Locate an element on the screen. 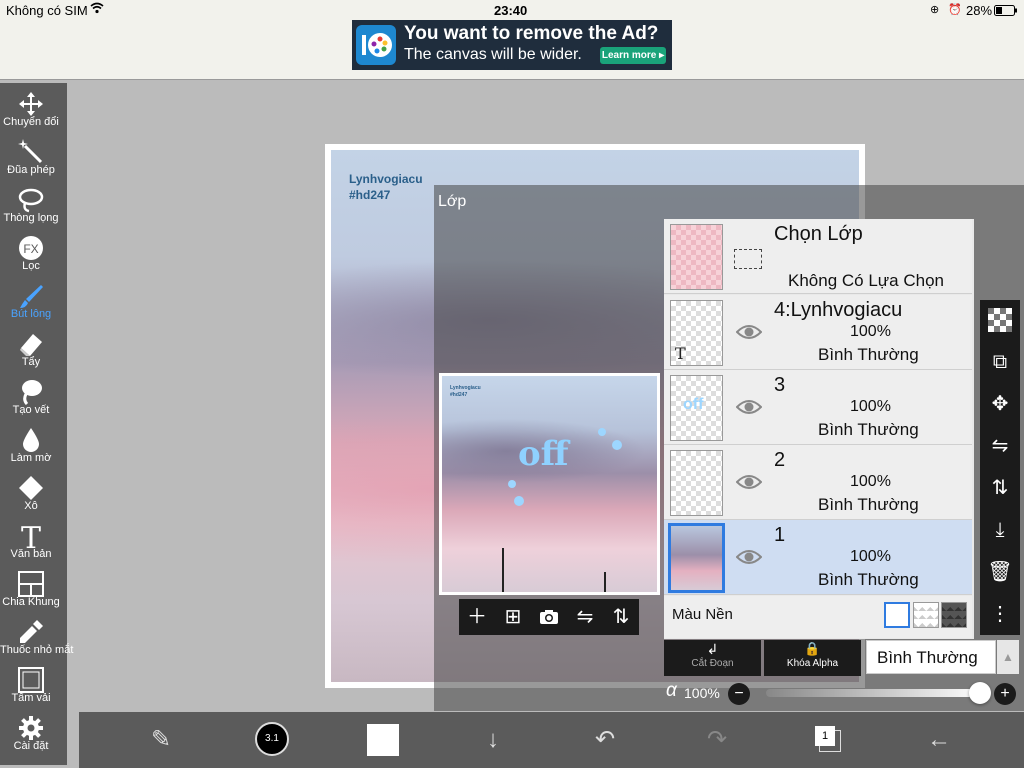  lock-icon: 🔒 is located at coordinates (812, 648).